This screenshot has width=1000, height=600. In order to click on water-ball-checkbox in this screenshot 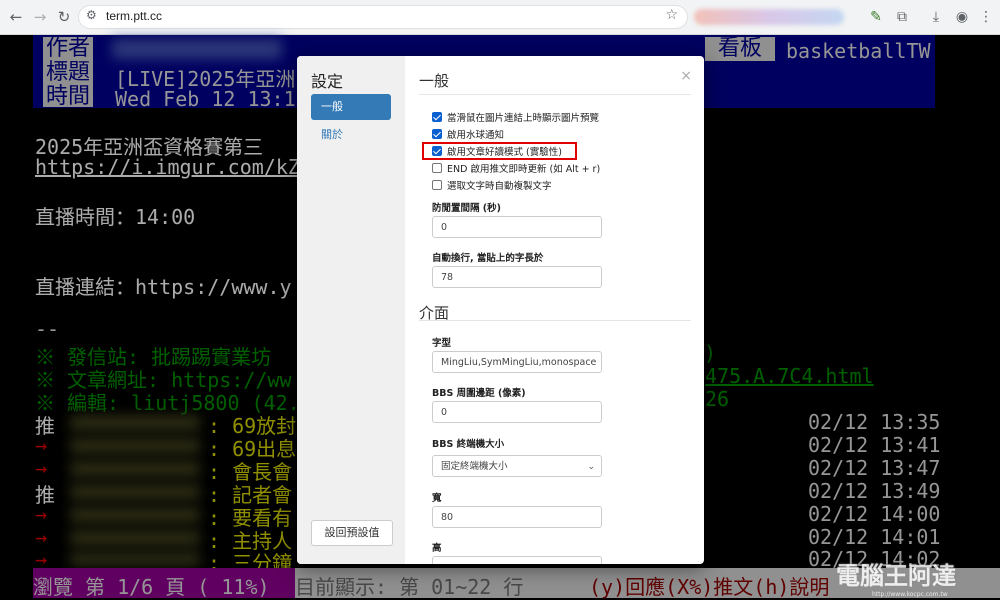, I will do `click(437, 134)`.